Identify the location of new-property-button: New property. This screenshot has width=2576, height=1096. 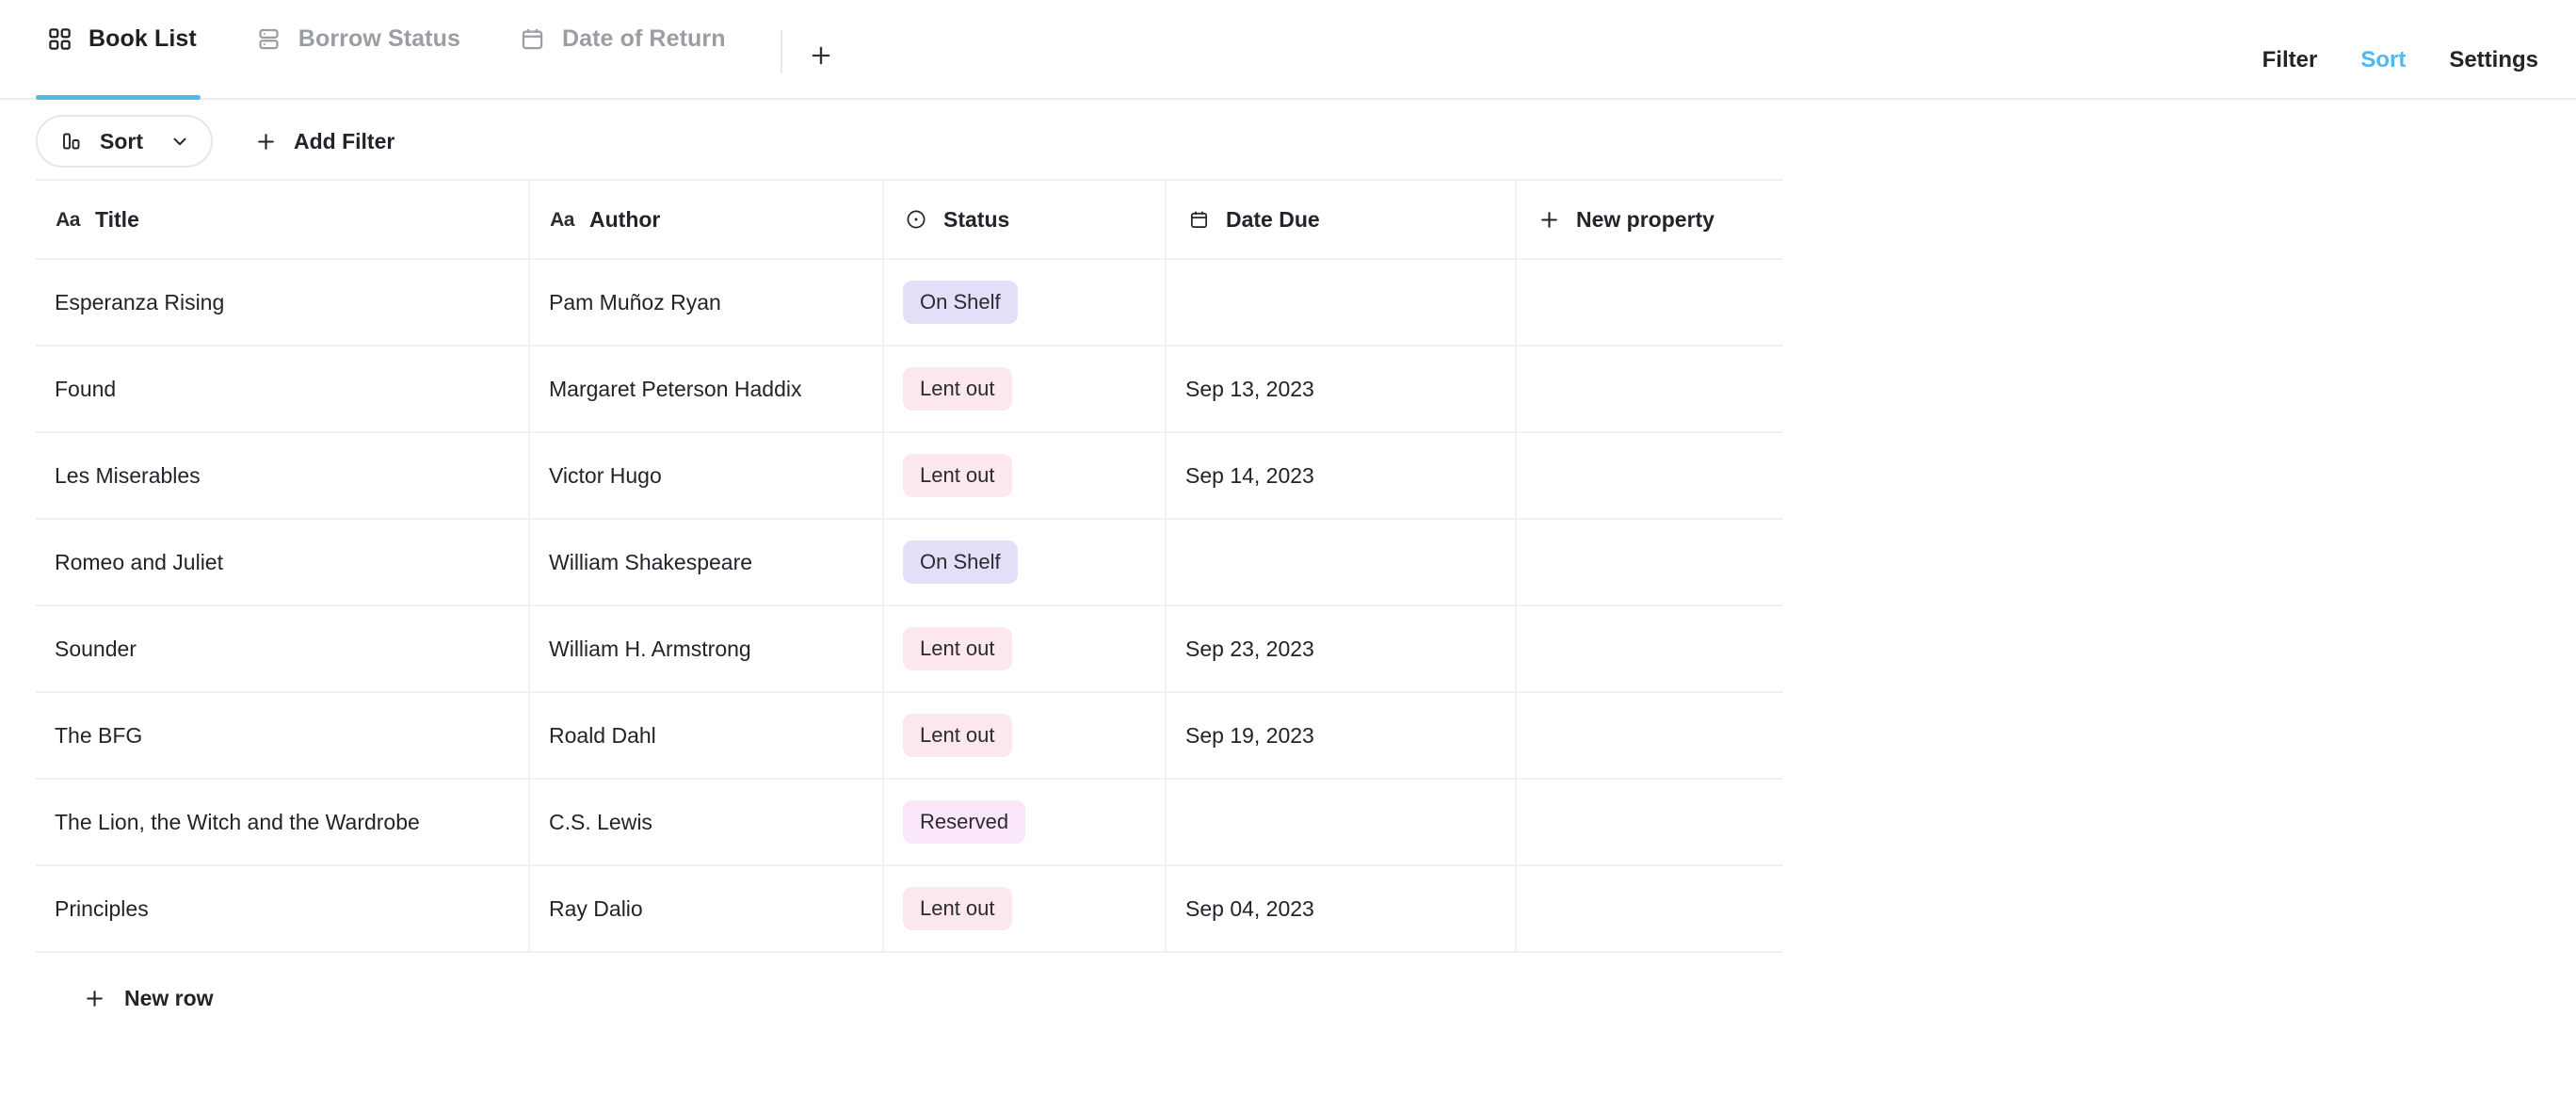
(1650, 220).